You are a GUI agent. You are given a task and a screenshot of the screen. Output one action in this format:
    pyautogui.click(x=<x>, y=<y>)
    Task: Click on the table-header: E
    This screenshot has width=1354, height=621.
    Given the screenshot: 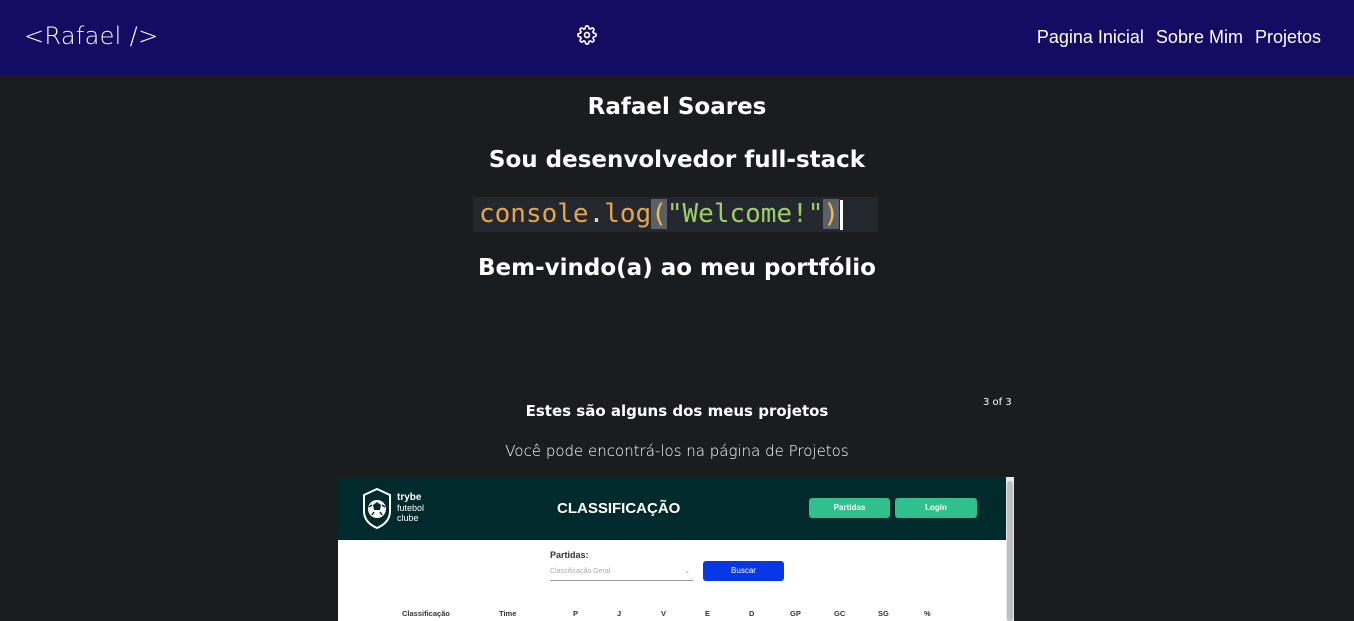 What is the action you would take?
    pyautogui.click(x=708, y=613)
    